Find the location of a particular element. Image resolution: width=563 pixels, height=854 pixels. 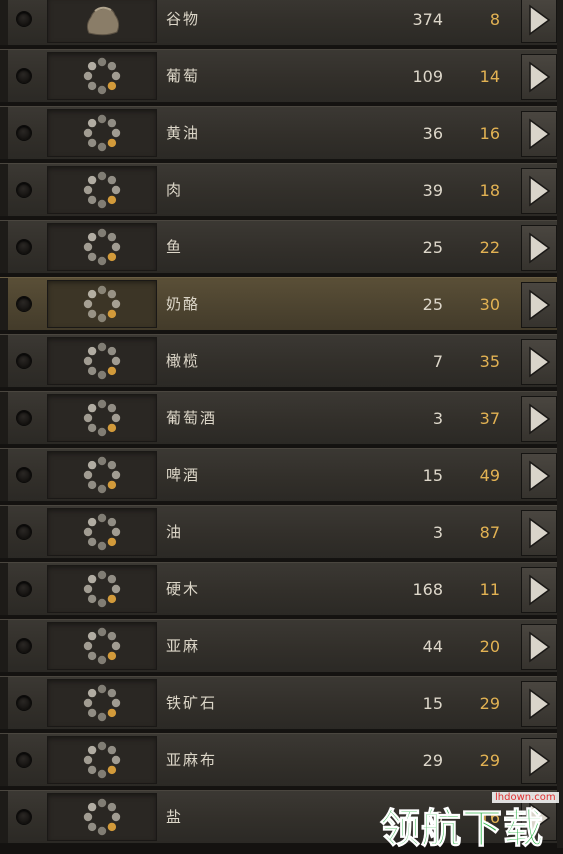

trade-row: 盐 6 16 is located at coordinates (281, 817).